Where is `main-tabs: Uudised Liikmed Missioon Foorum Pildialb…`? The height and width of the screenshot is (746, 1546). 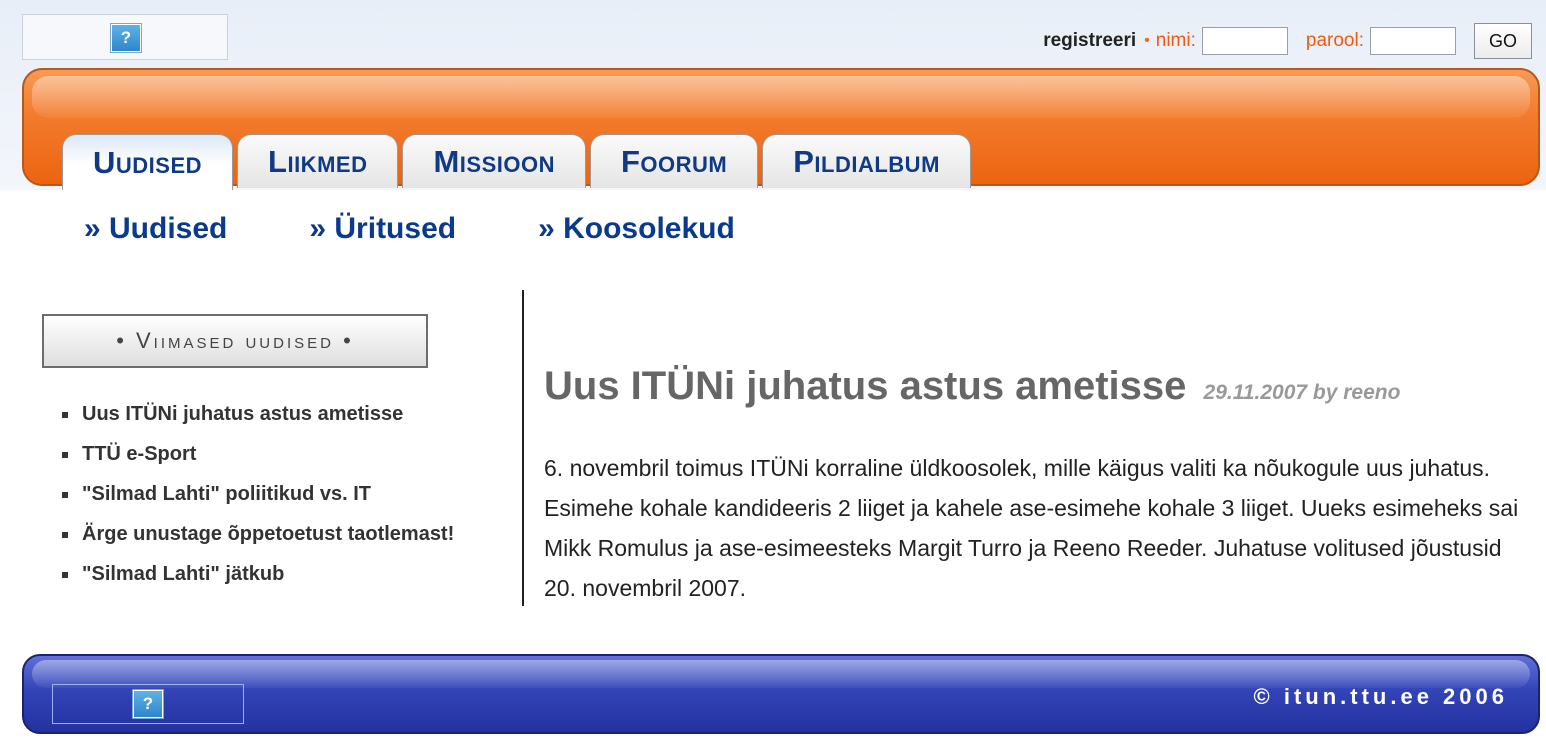 main-tabs: Uudised Liikmed Missioon Foorum Pildialb… is located at coordinates (518, 162).